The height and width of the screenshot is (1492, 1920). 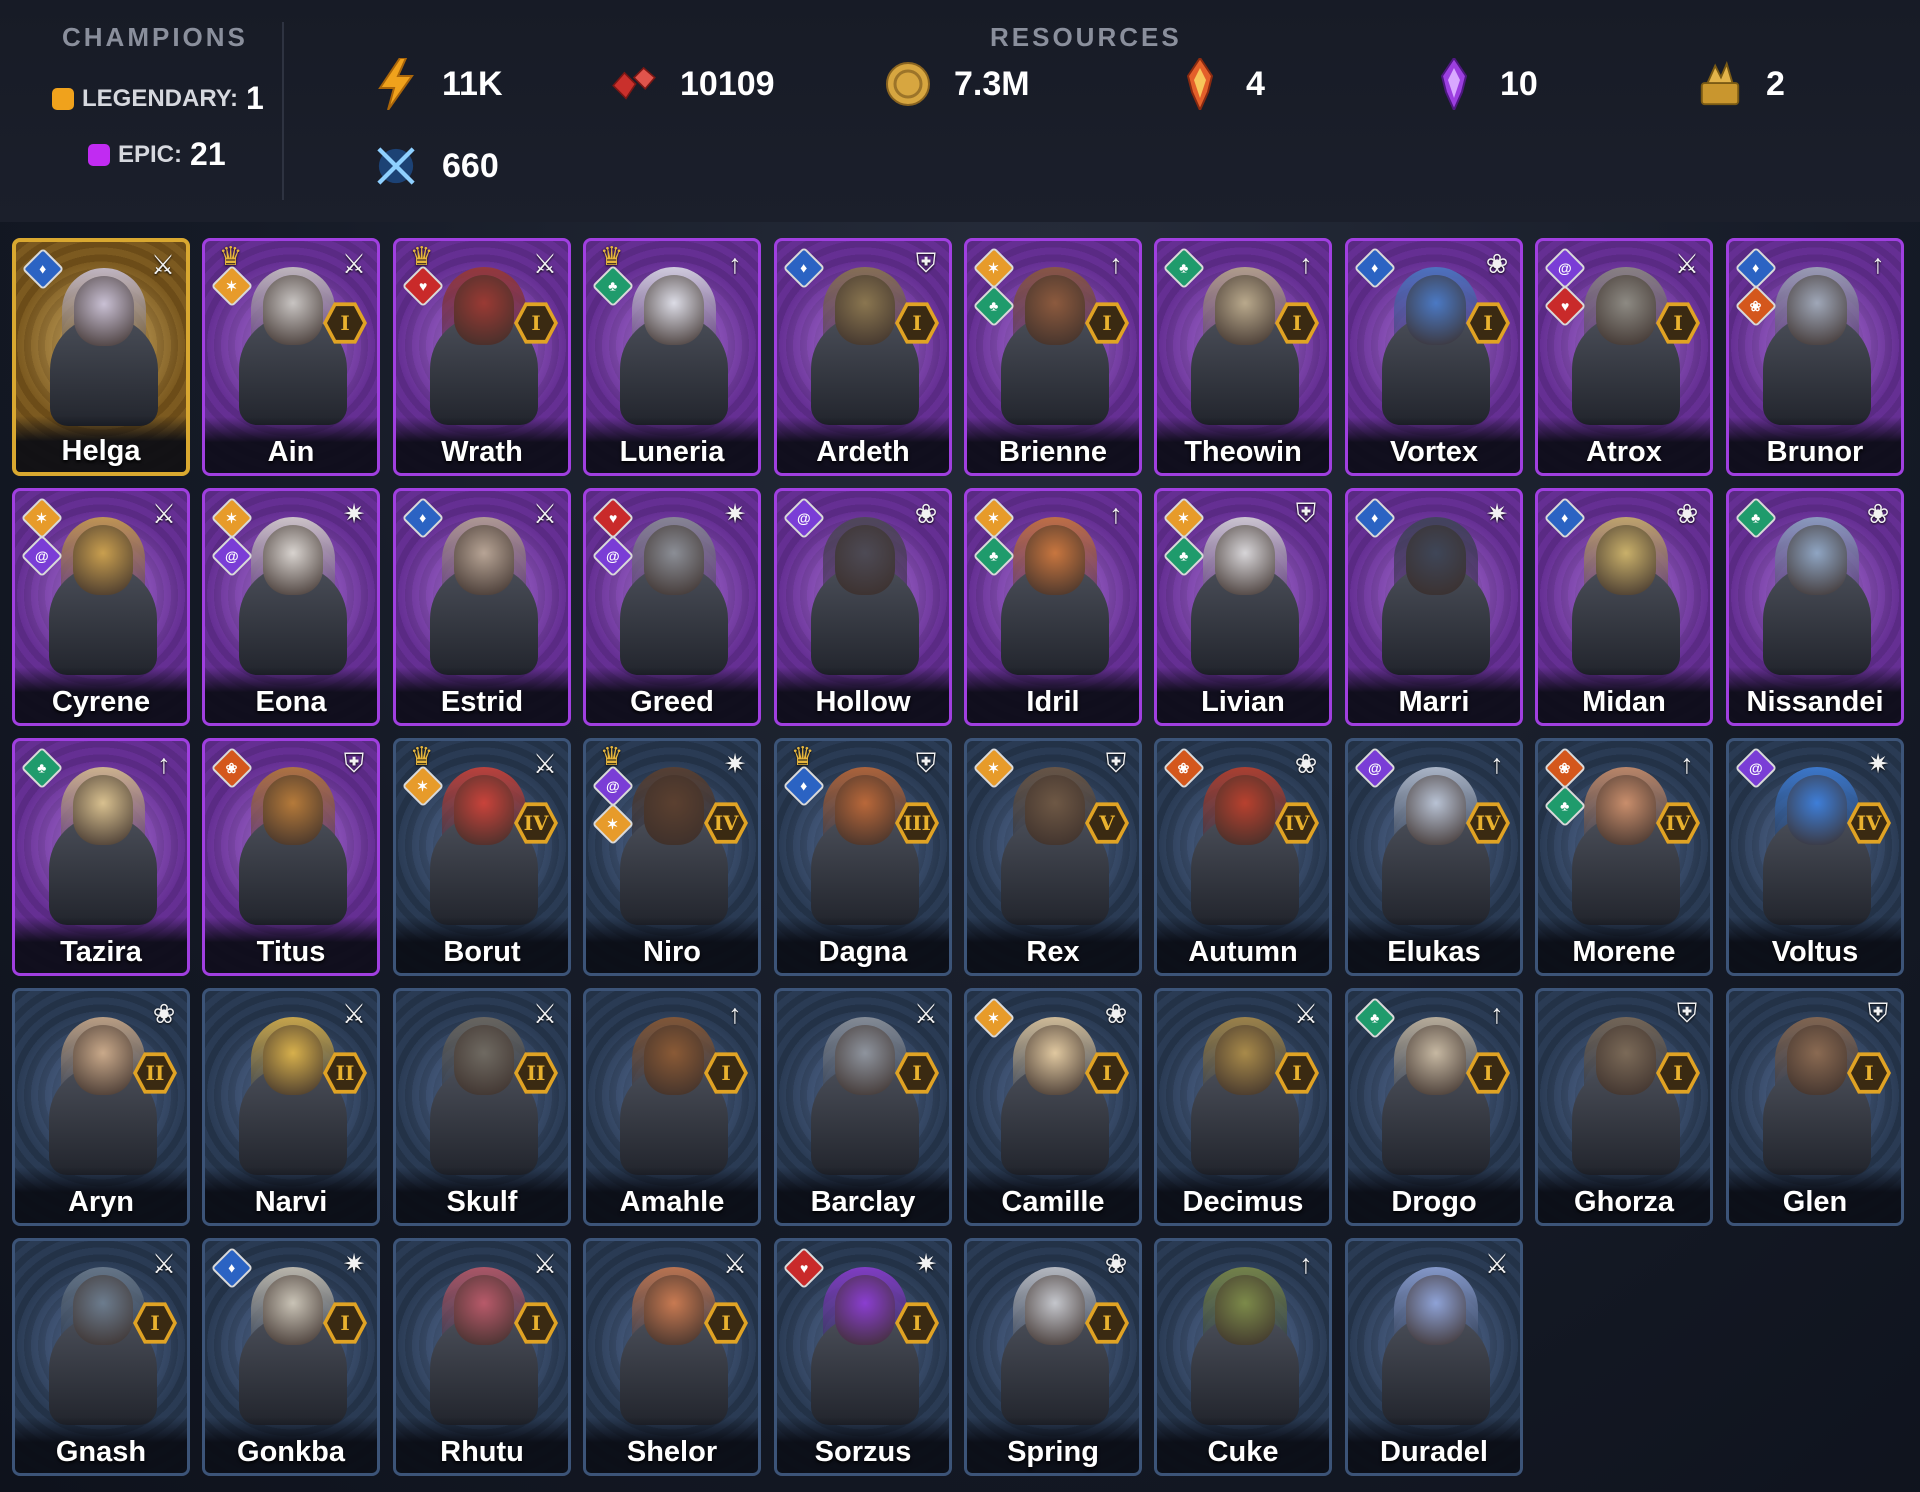 I want to click on champion-card: ♛ ♥ ⚔ I Wrath, so click(x=482, y=357).